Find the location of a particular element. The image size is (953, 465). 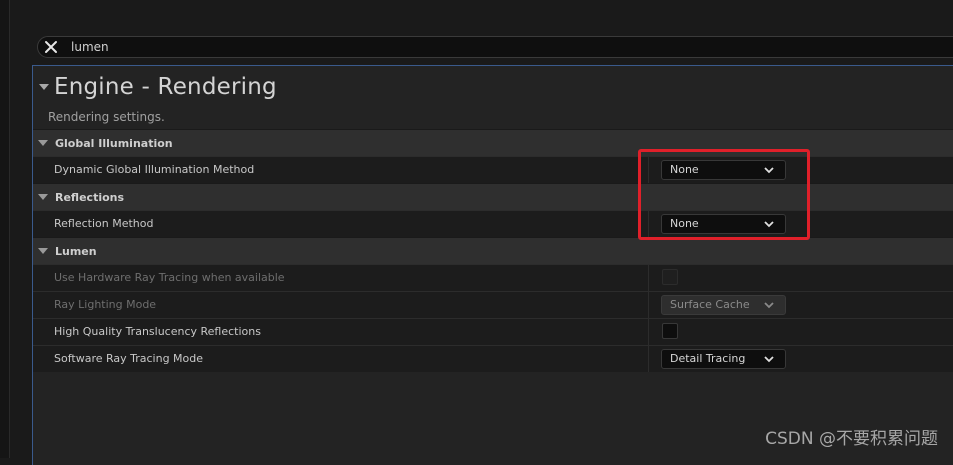

category-lumen: Lumen is located at coordinates (493, 250).